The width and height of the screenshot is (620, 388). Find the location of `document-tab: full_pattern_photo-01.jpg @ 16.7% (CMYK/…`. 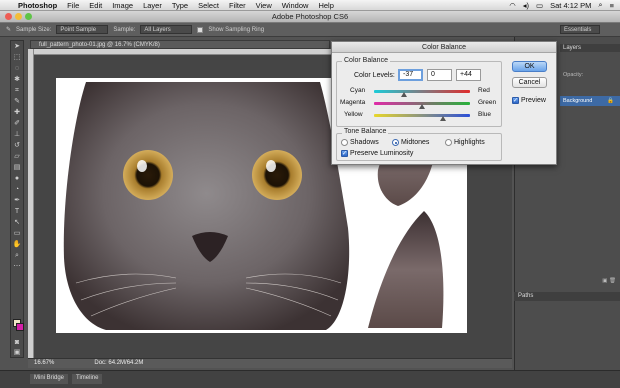

document-tab: full_pattern_photo-01.jpg @ 16.7% (CMYK/… is located at coordinates (180, 44).